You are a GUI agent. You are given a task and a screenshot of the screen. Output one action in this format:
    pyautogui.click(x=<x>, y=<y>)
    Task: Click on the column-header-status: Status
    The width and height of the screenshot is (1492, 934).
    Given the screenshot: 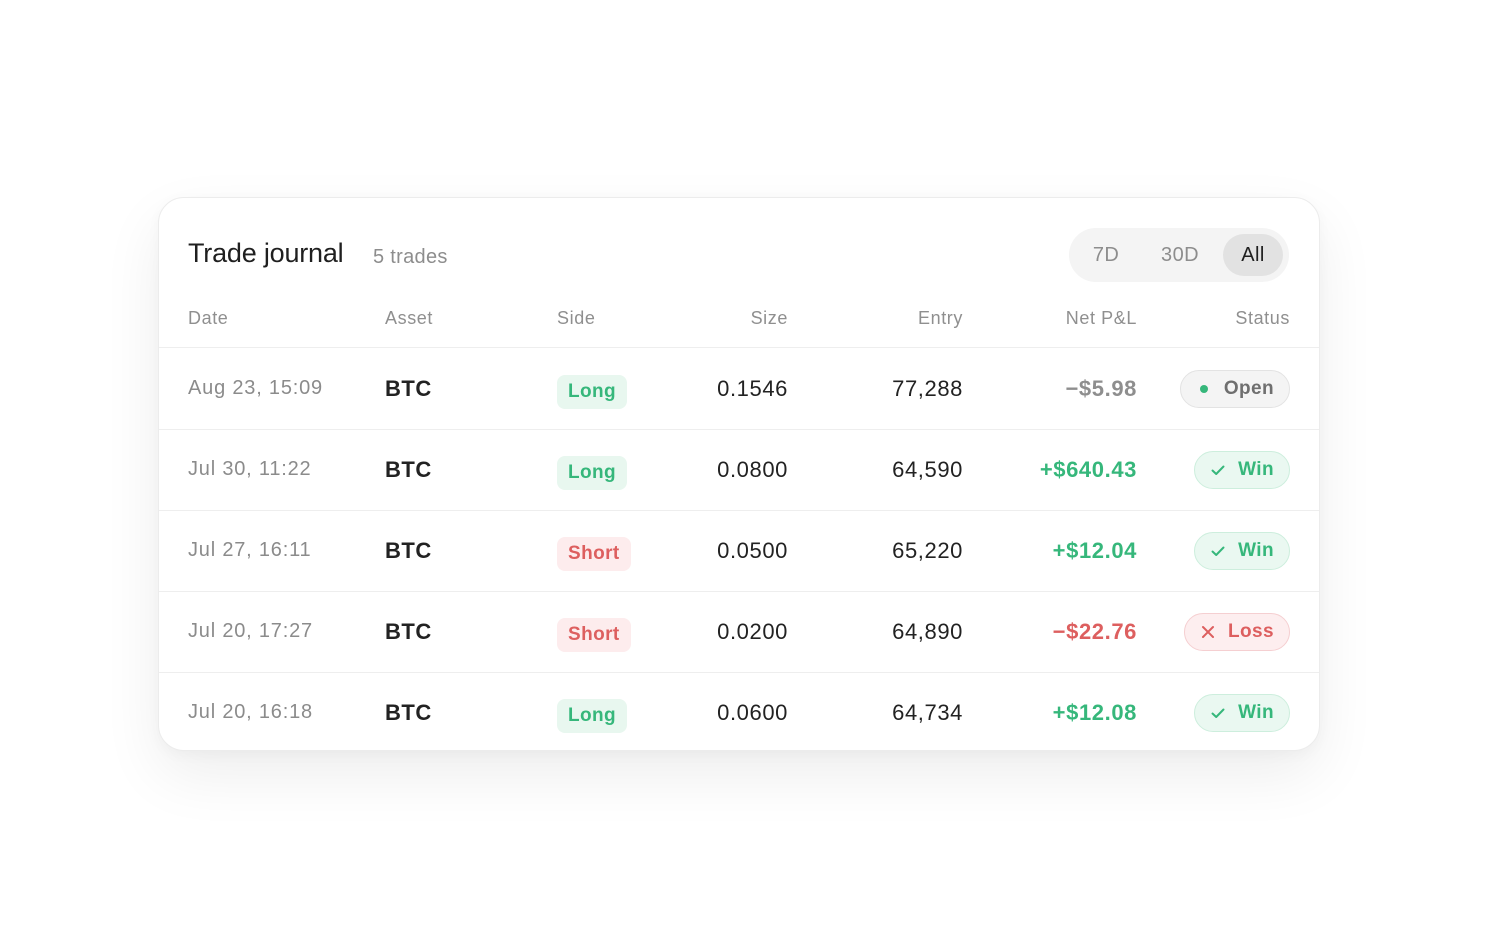 What is the action you would take?
    pyautogui.click(x=1262, y=318)
    